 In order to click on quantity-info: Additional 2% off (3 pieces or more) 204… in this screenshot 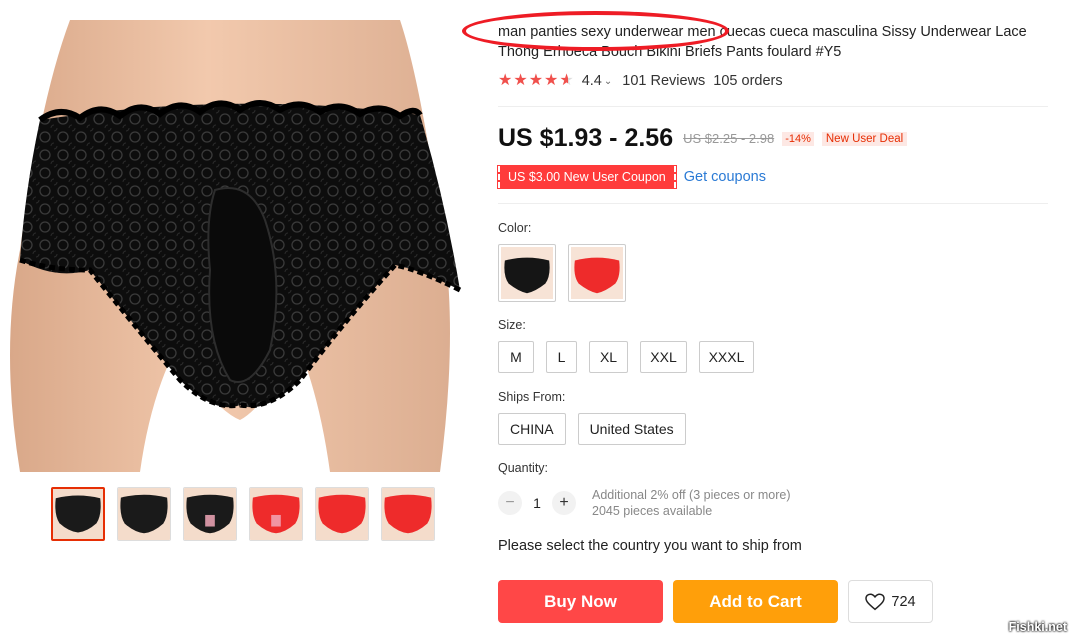, I will do `click(691, 503)`.